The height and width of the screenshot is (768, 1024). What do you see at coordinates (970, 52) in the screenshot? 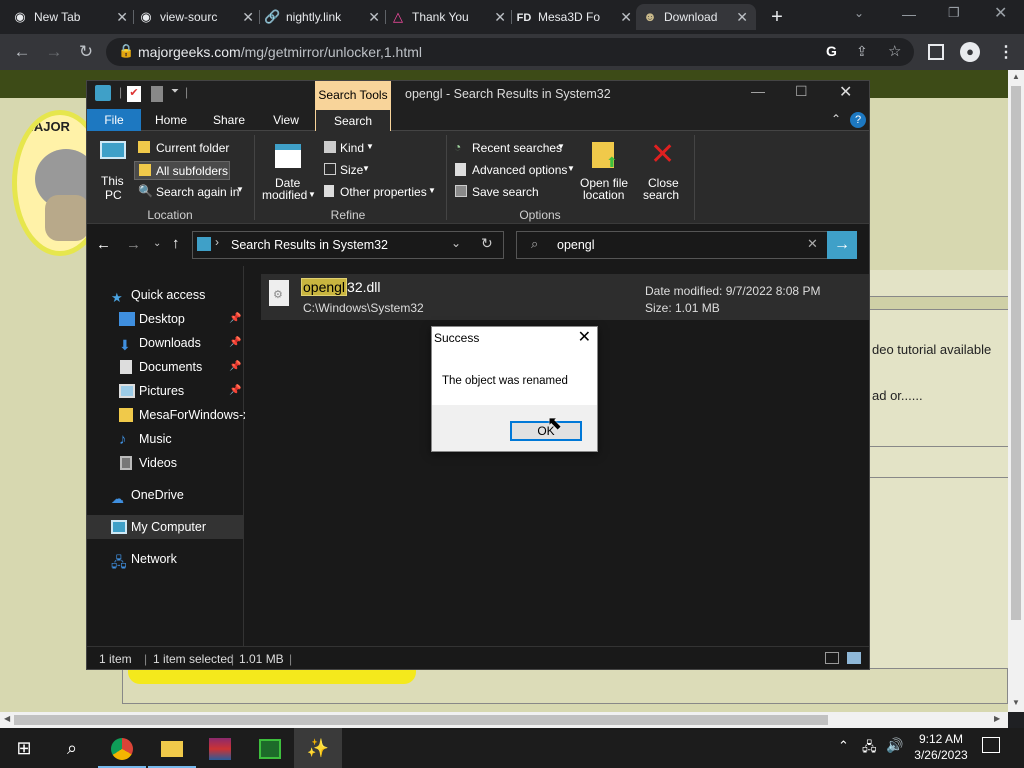
I see `profile-avatar-icon: ●` at bounding box center [970, 52].